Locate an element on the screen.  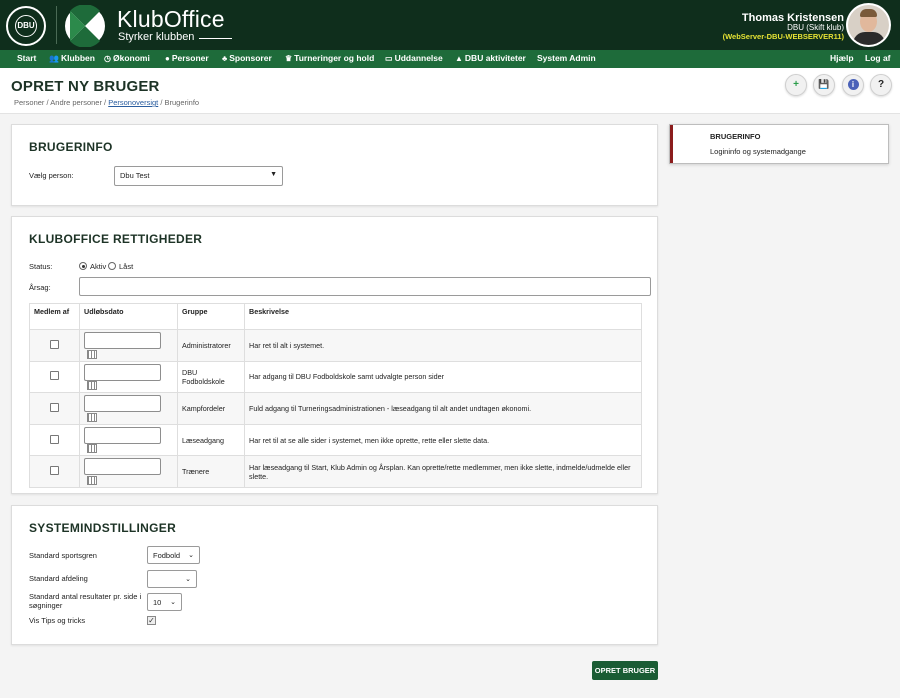
info-button: i is located at coordinates (853, 85).